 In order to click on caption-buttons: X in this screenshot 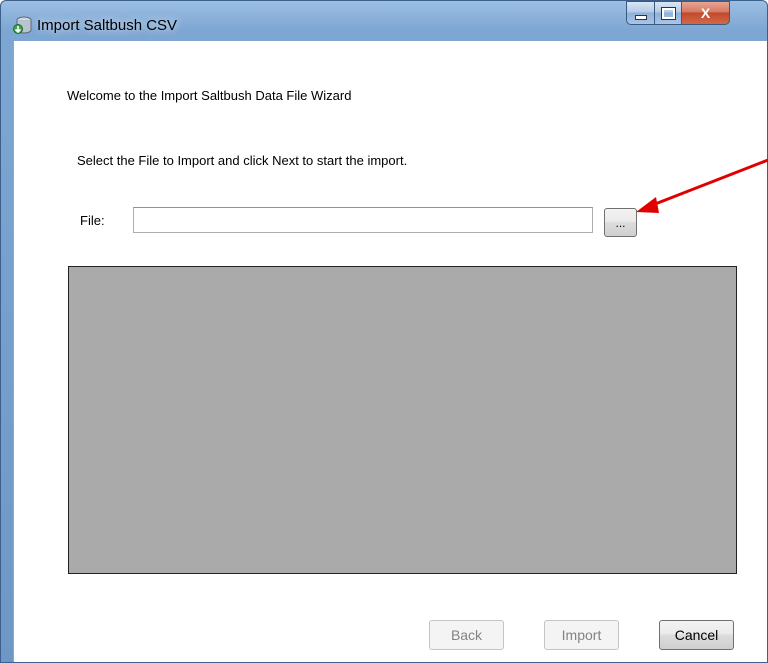, I will do `click(678, 13)`.